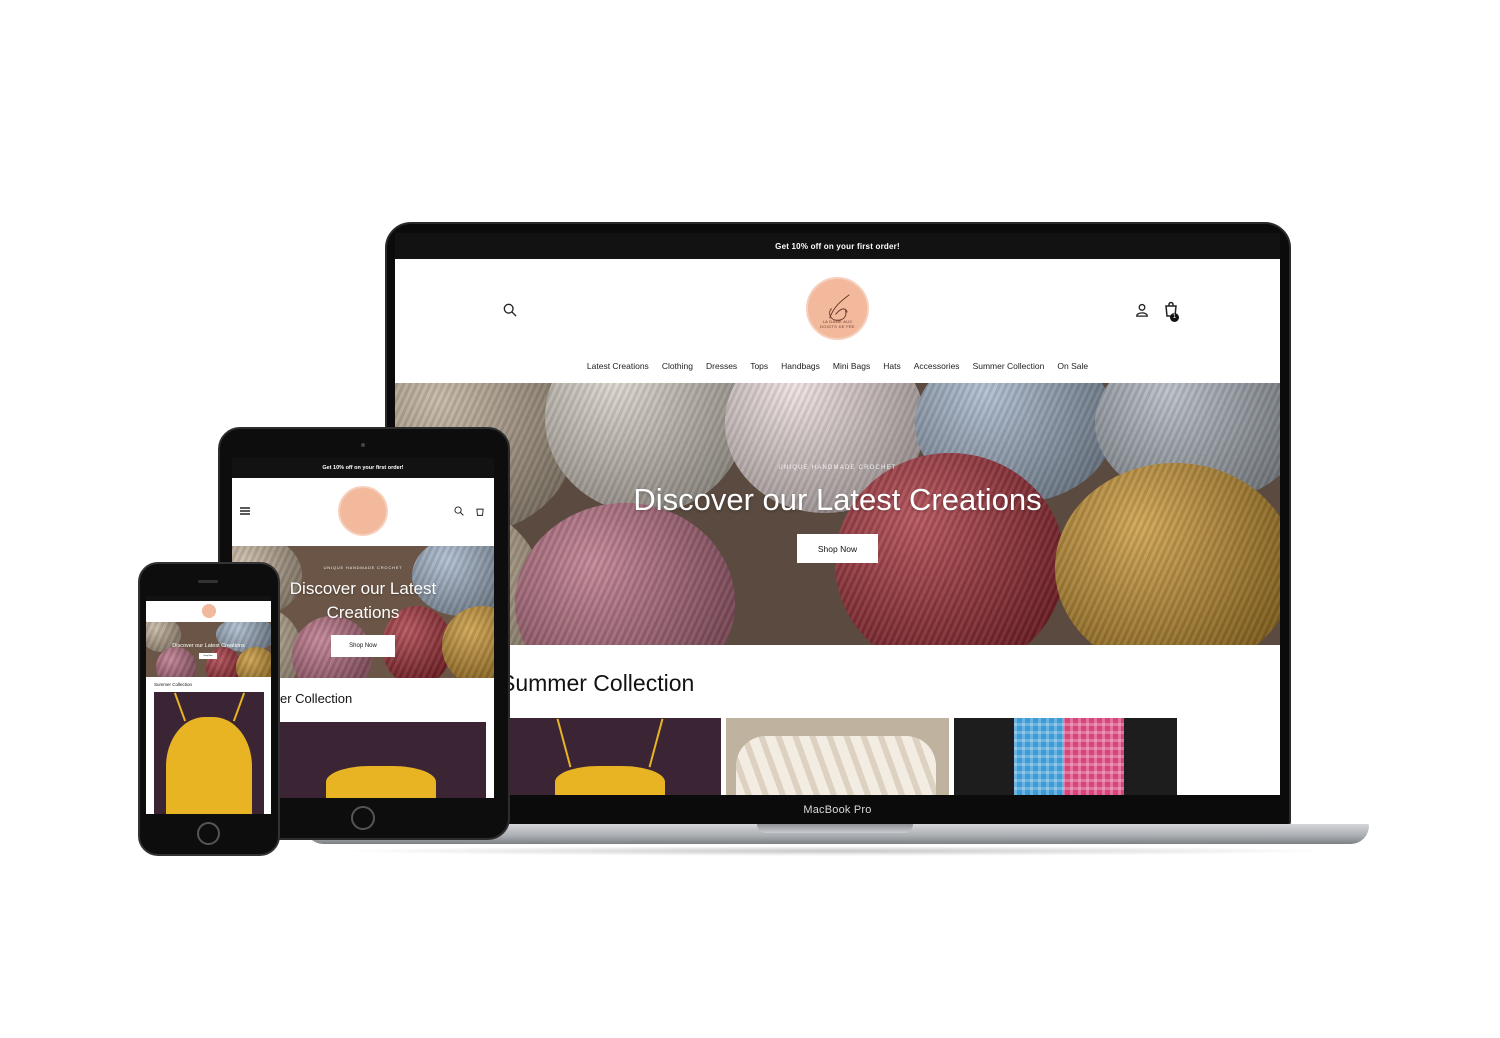  Describe the element at coordinates (937, 366) in the screenshot. I see `nav-item-accessories: Accessories` at that location.